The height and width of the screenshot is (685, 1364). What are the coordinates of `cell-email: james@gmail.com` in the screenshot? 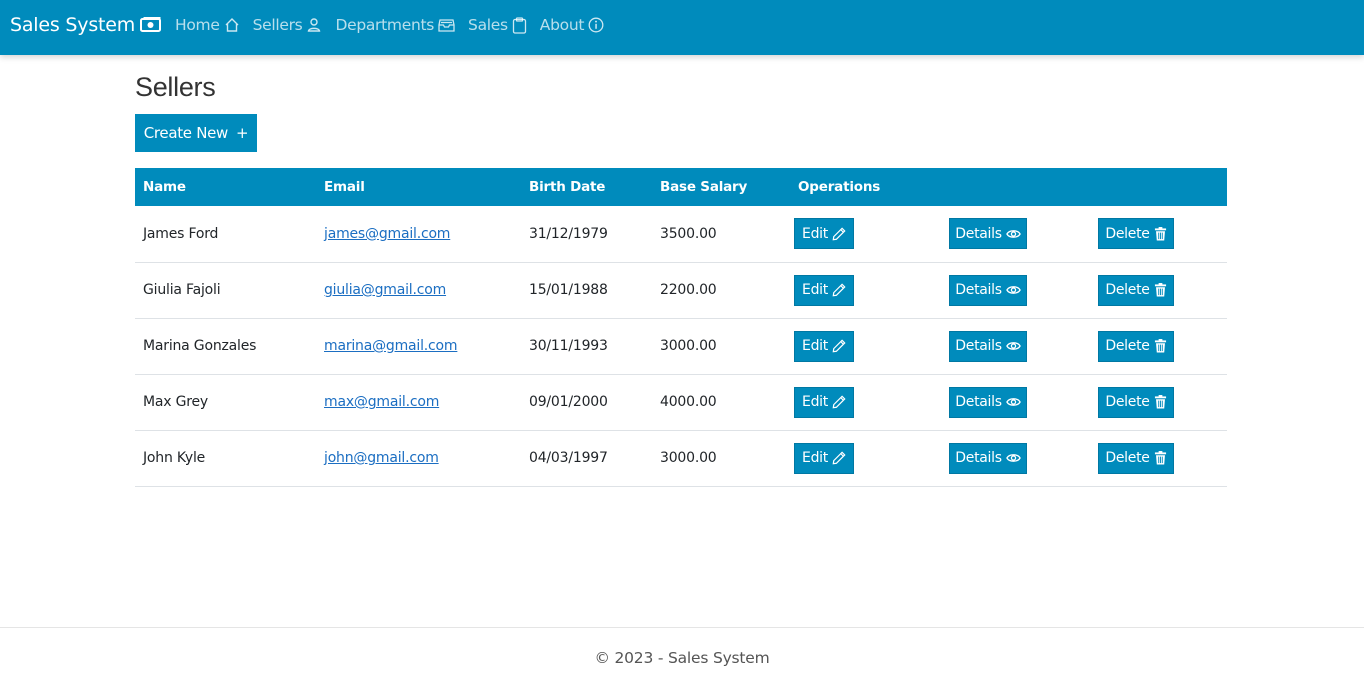 It's located at (418, 234).